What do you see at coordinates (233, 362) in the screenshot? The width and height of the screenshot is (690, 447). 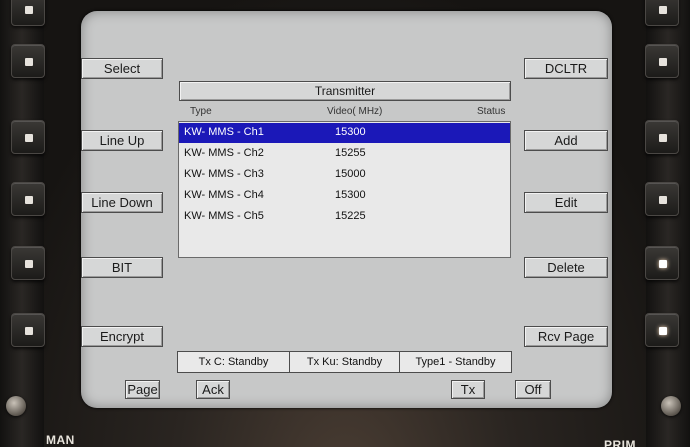 I see `status-tx-c: Tx C: Standby` at bounding box center [233, 362].